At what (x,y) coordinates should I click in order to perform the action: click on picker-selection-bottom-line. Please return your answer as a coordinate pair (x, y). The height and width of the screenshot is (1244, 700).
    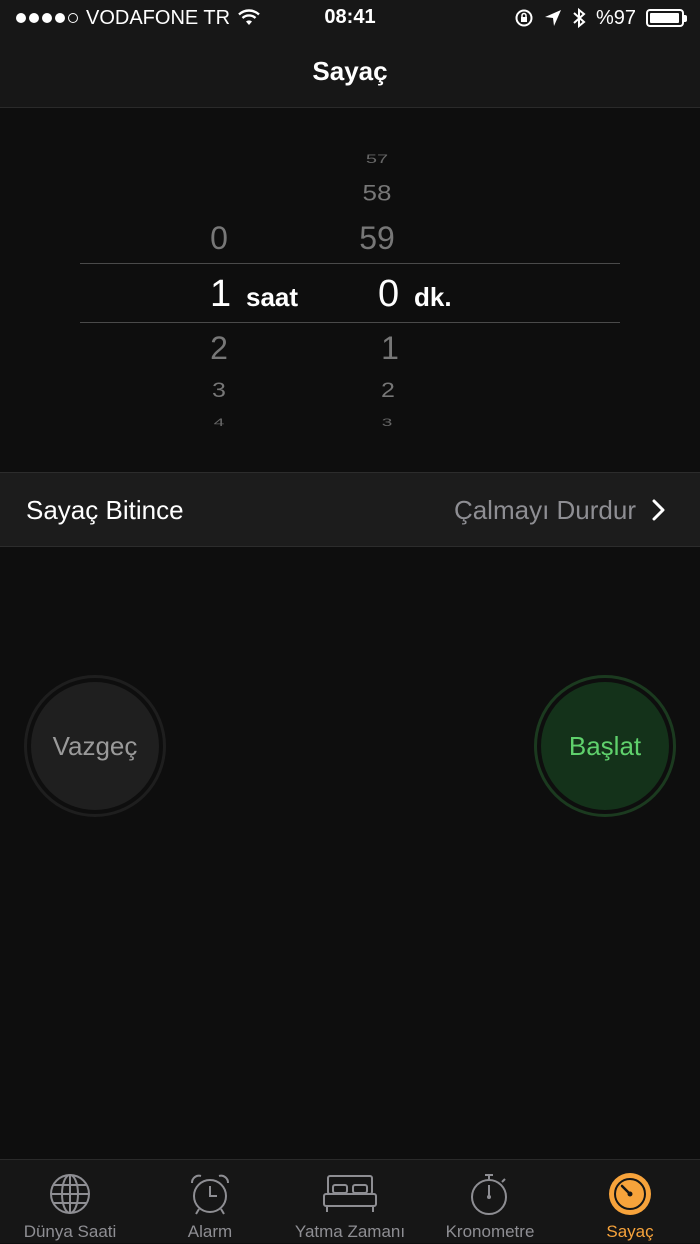
    Looking at the image, I should click on (350, 322).